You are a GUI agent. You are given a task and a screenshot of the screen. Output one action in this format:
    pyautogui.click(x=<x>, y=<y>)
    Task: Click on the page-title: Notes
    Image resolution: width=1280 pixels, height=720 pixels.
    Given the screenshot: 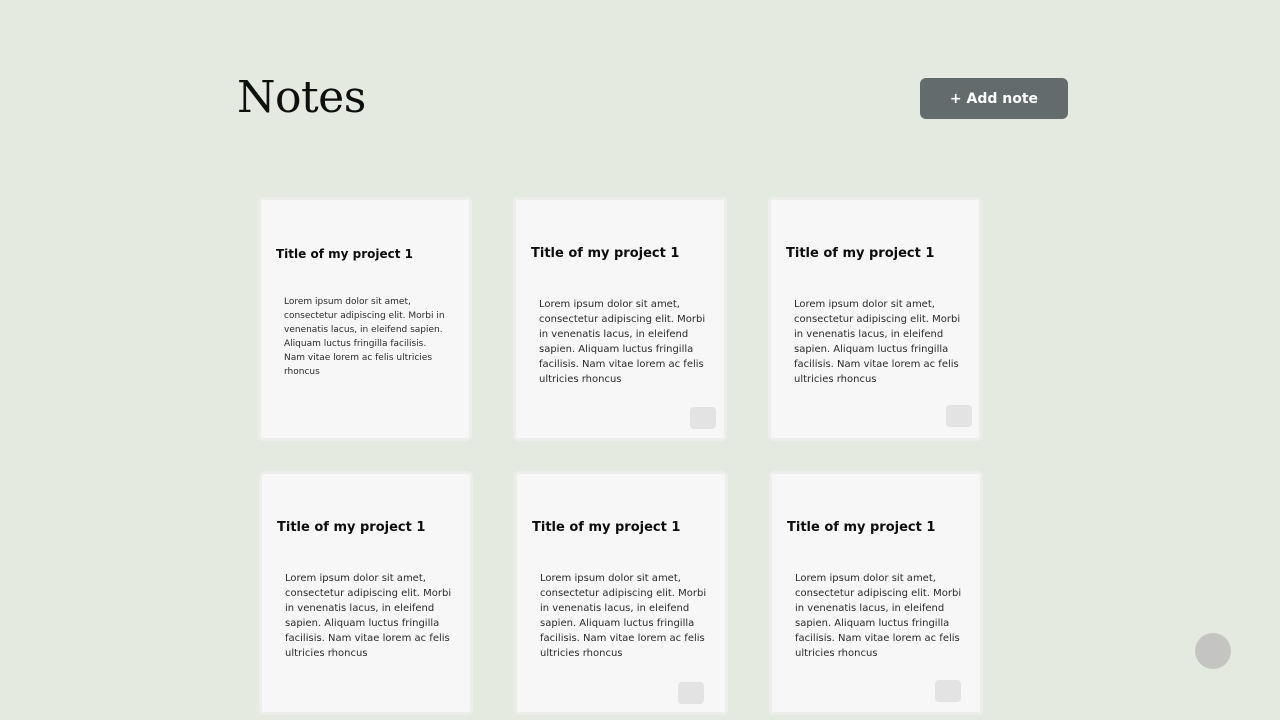 What is the action you would take?
    pyautogui.click(x=301, y=97)
    